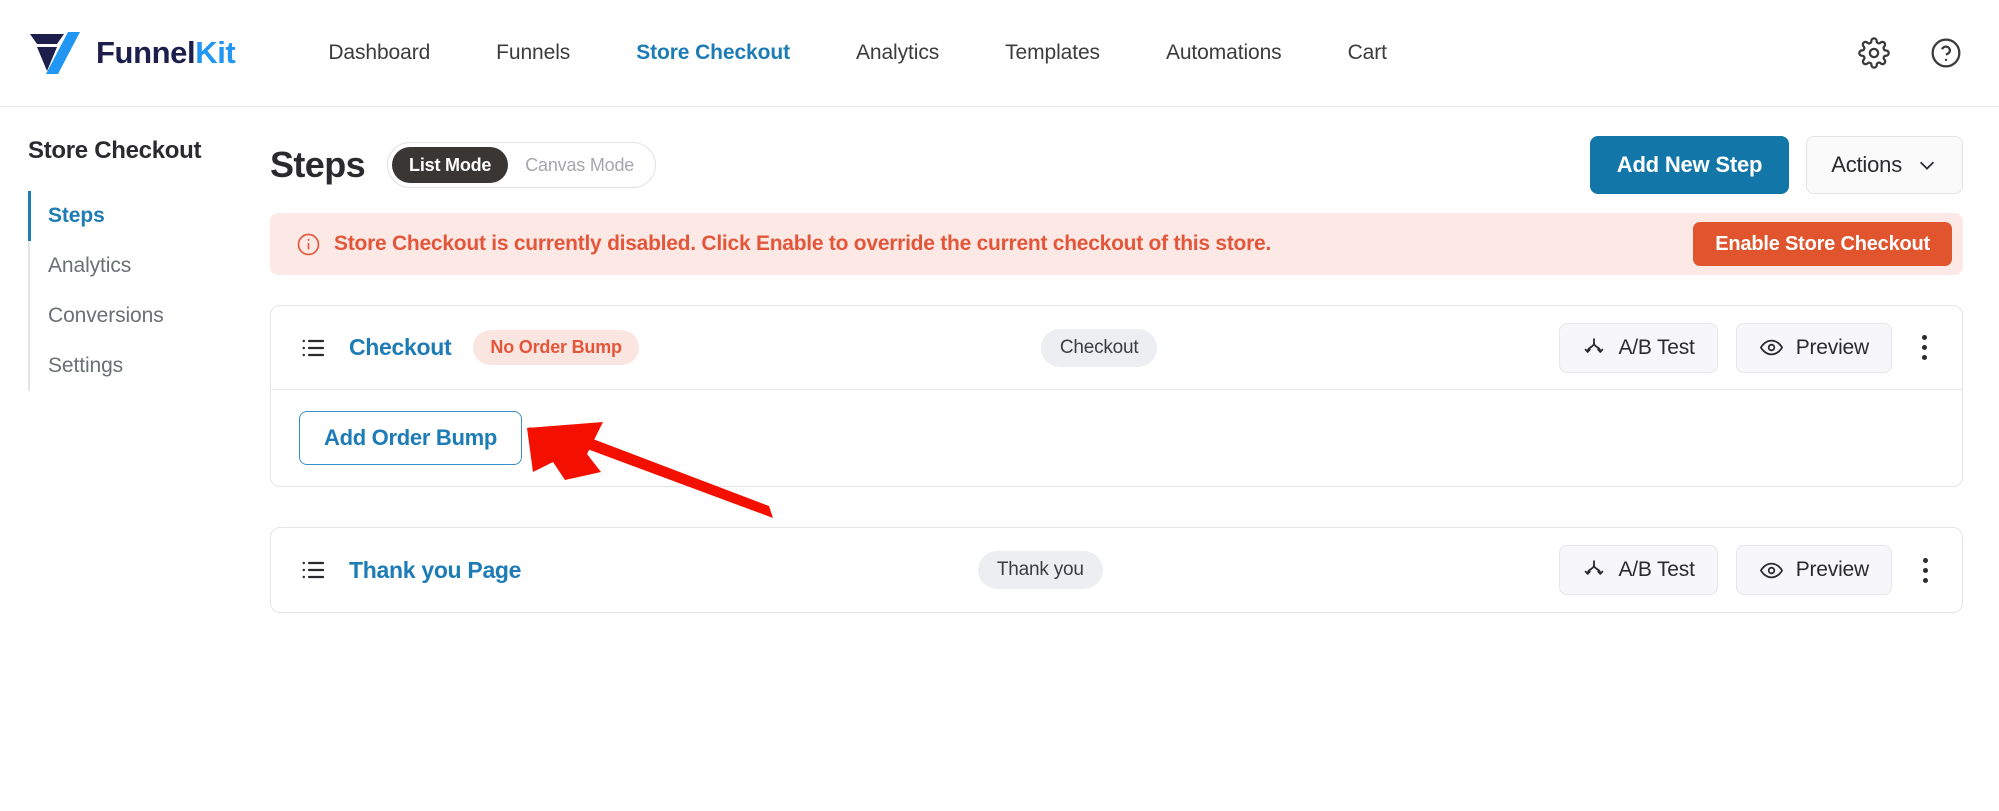  What do you see at coordinates (150, 266) in the screenshot?
I see `sidebar-item-analytics: Analytics` at bounding box center [150, 266].